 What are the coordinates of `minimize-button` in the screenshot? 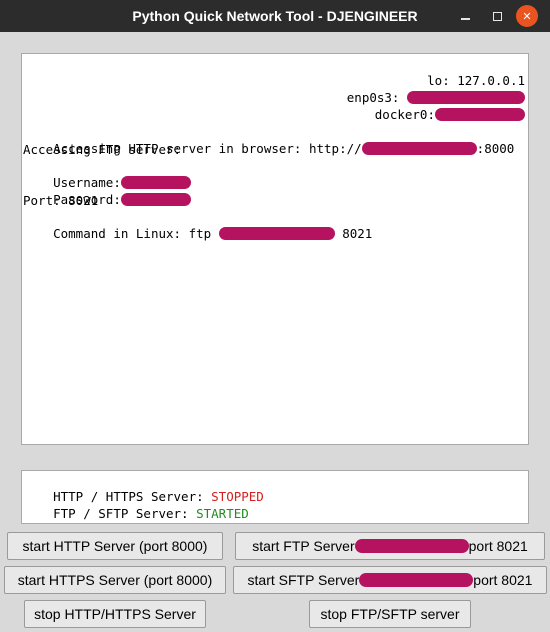 It's located at (465, 16).